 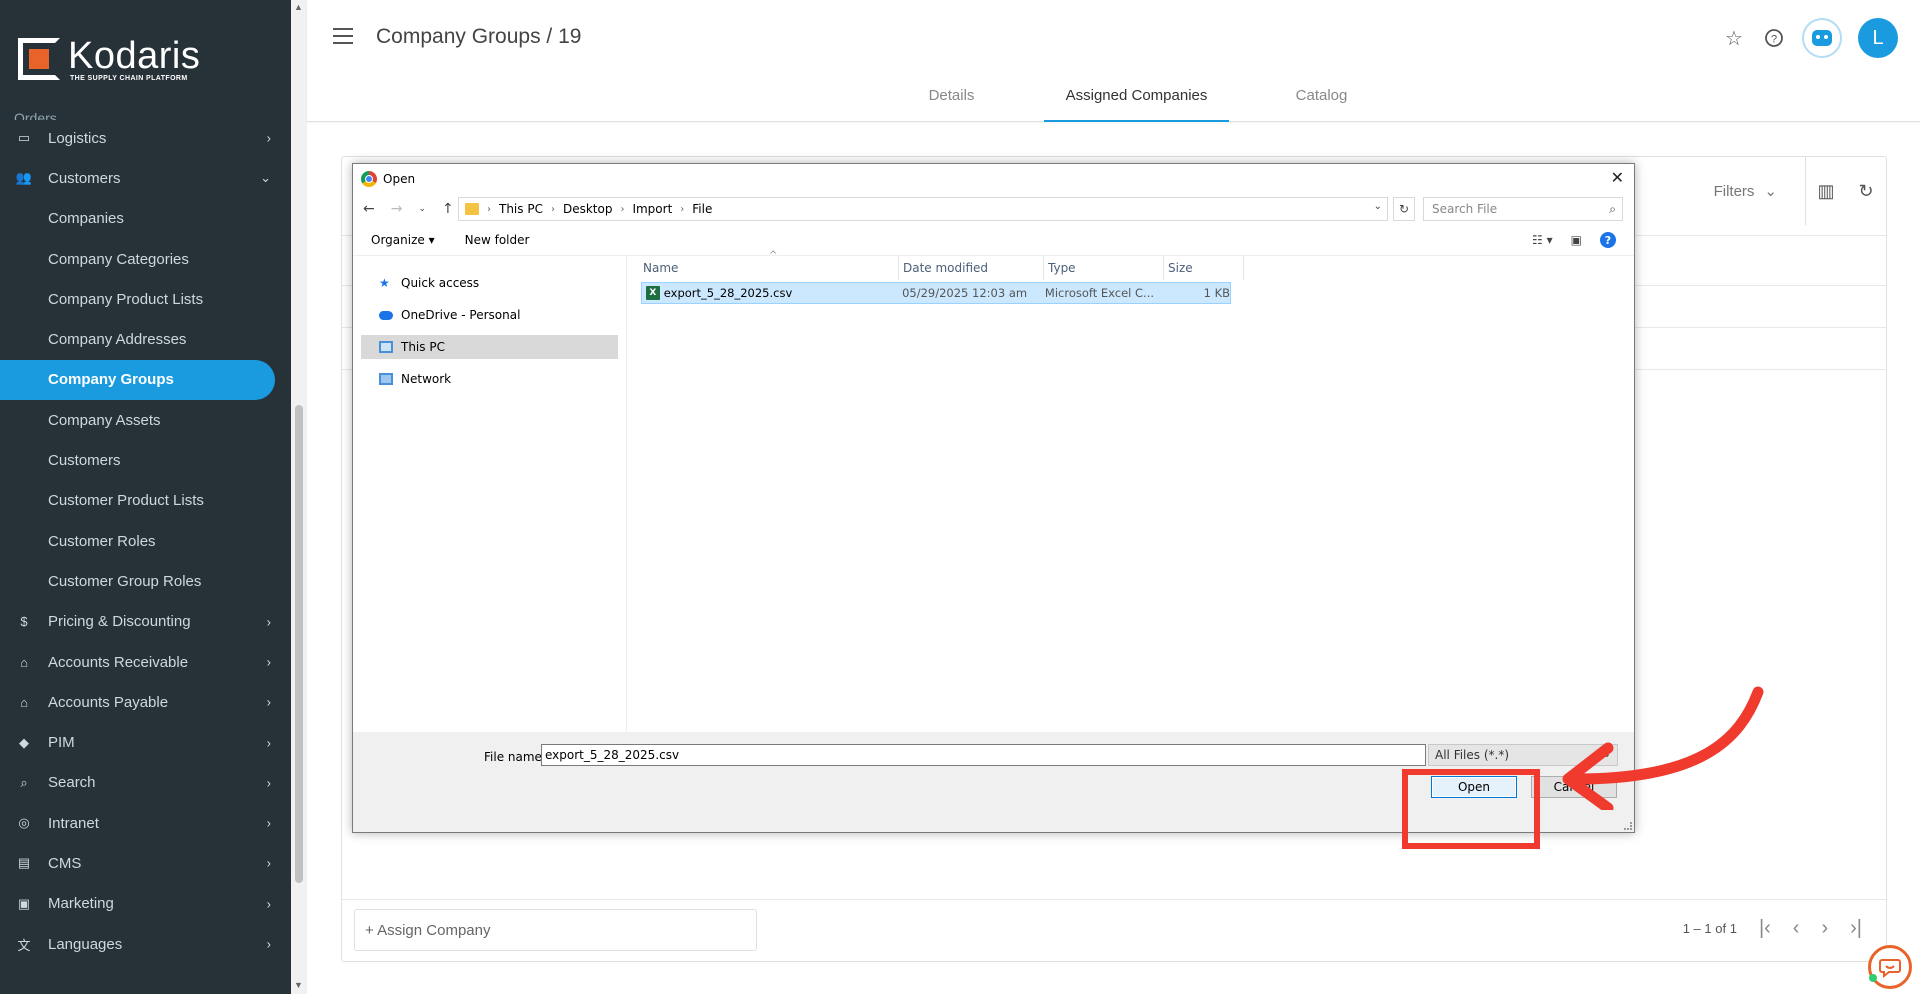 I want to click on filters-button: Filters ⌄, so click(x=1745, y=191).